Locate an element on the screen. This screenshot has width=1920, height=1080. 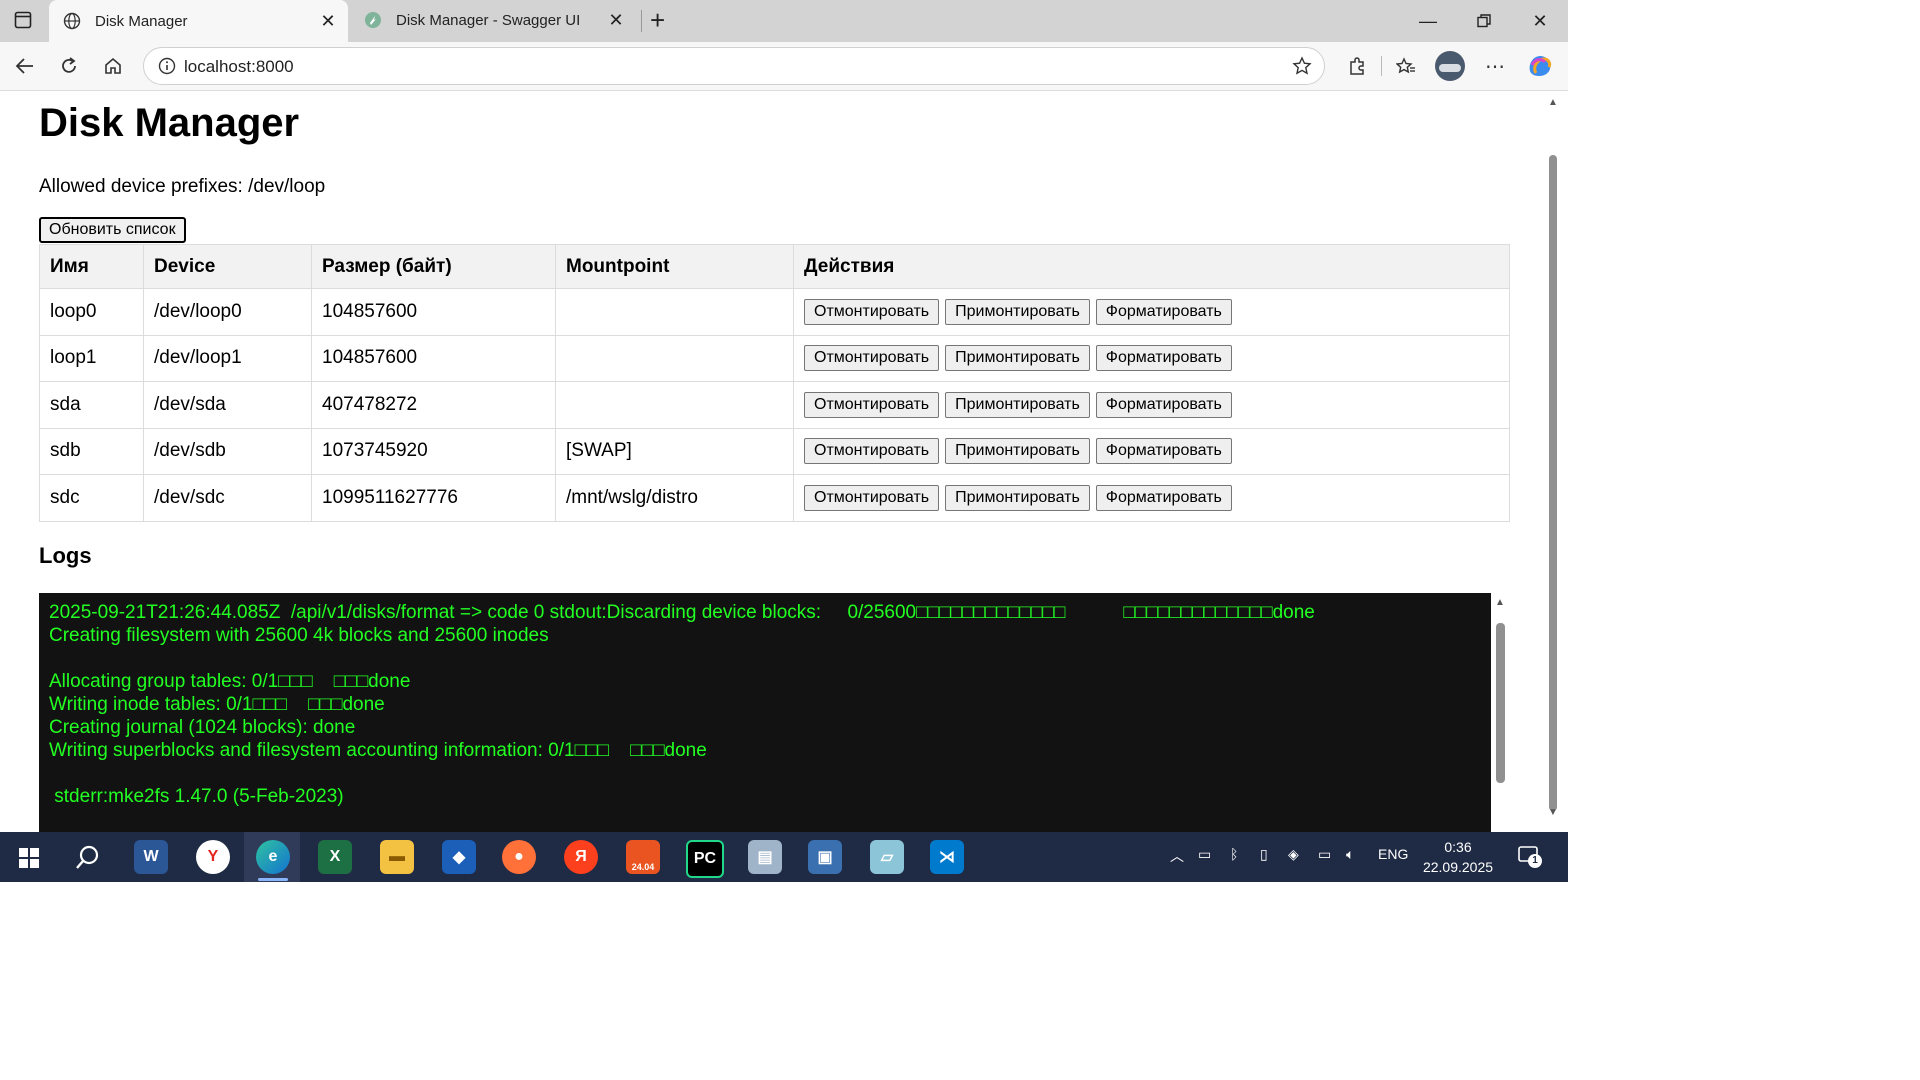
cell-name: sdb is located at coordinates (91, 451).